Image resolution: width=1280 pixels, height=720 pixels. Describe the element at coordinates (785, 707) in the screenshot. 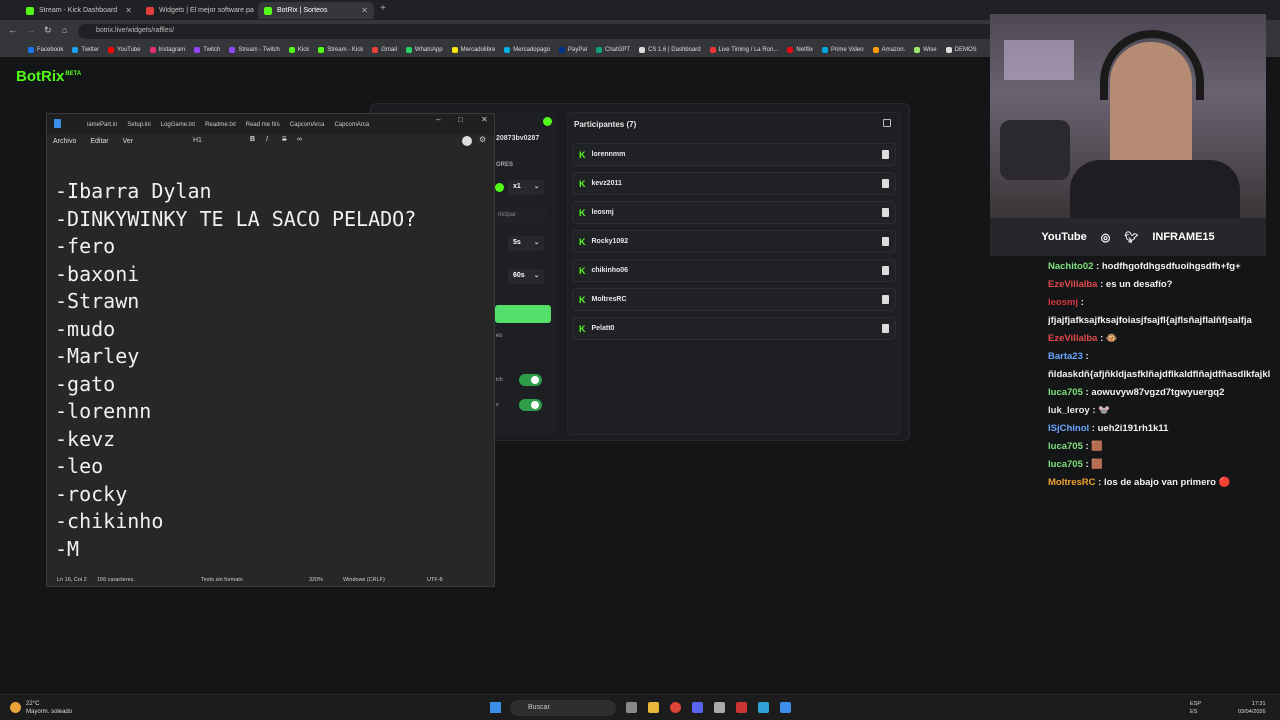

I see `notepad-taskbar-icon` at that location.